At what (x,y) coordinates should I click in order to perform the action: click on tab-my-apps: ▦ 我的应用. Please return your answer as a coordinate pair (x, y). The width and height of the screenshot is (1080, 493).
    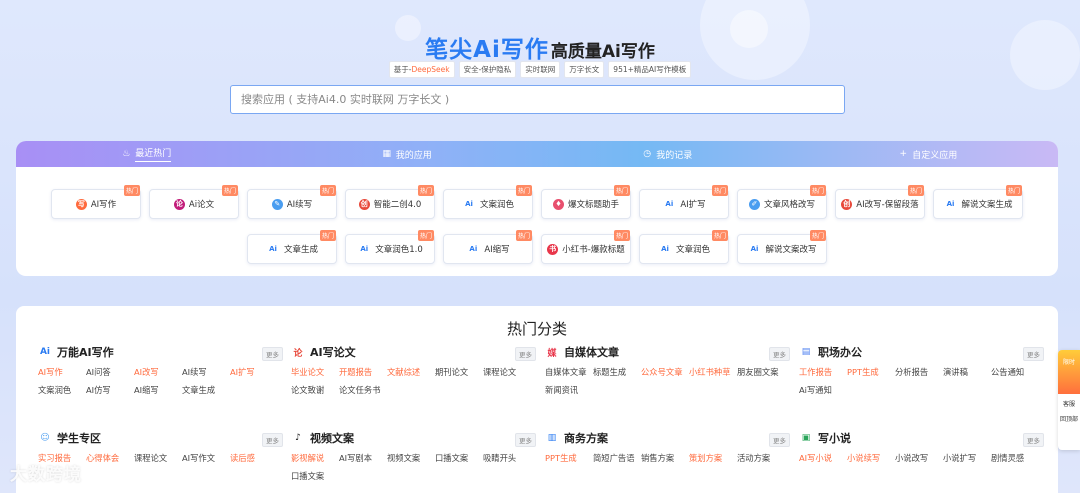
    Looking at the image, I should click on (407, 154).